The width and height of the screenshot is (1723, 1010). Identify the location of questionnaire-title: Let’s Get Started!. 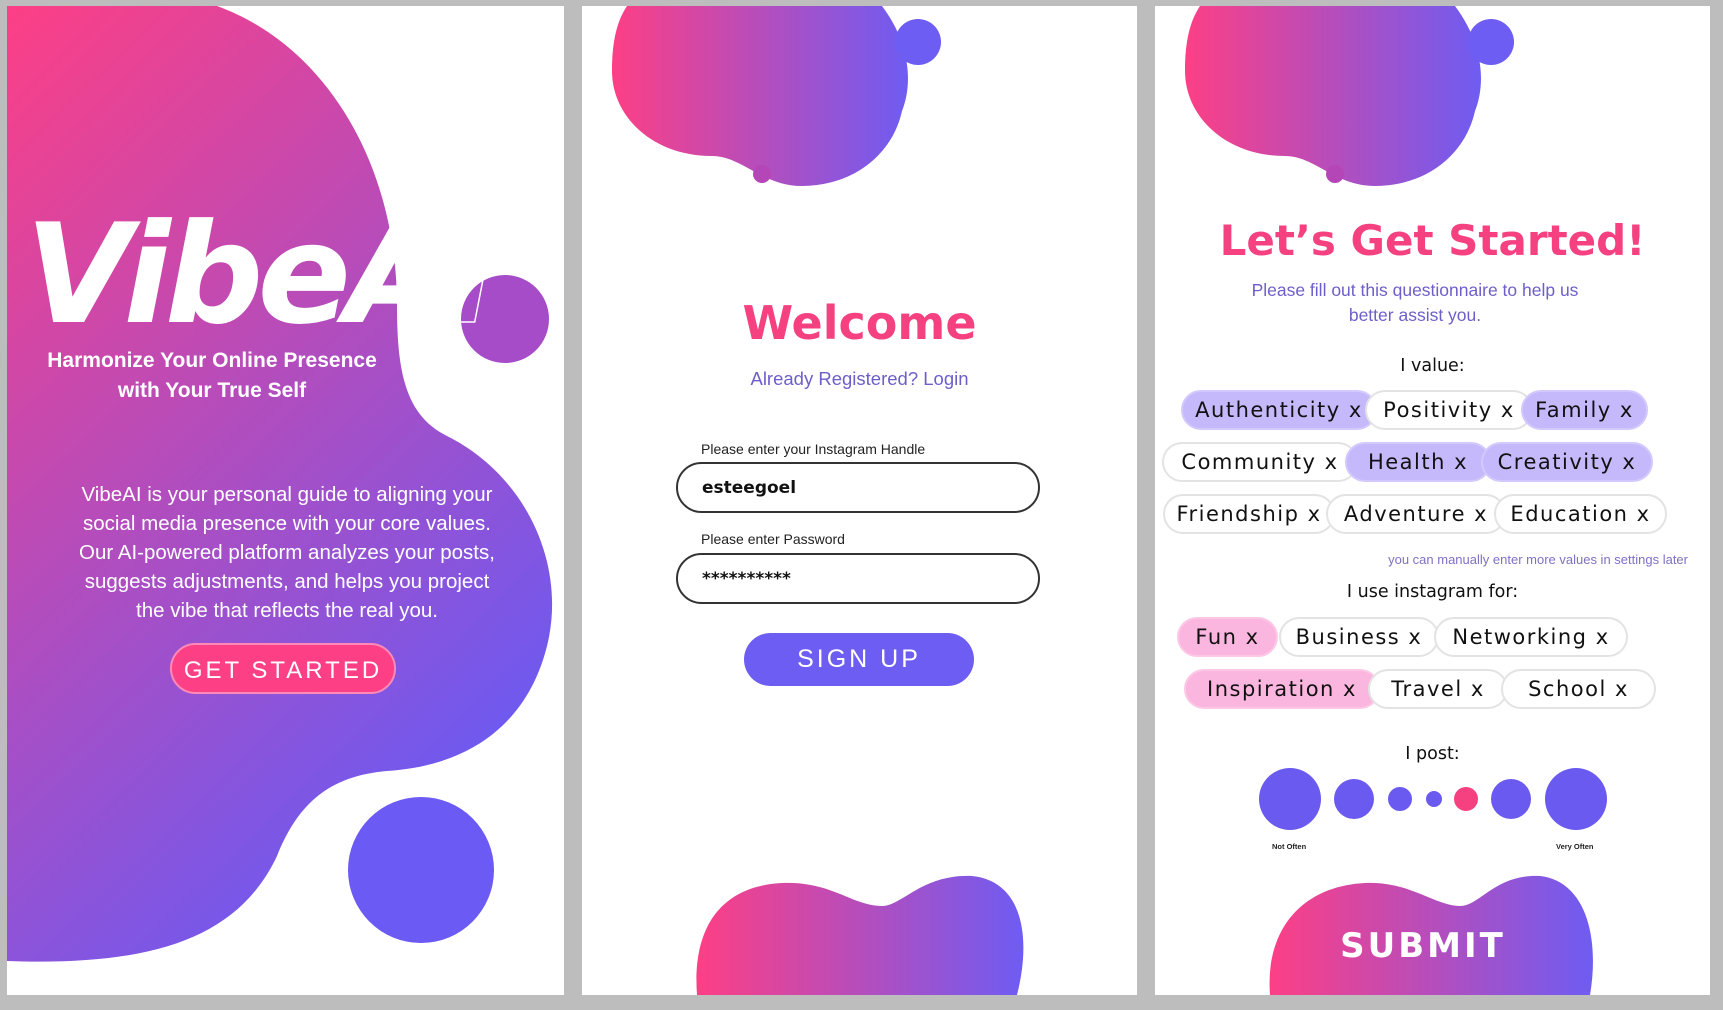
(1432, 240).